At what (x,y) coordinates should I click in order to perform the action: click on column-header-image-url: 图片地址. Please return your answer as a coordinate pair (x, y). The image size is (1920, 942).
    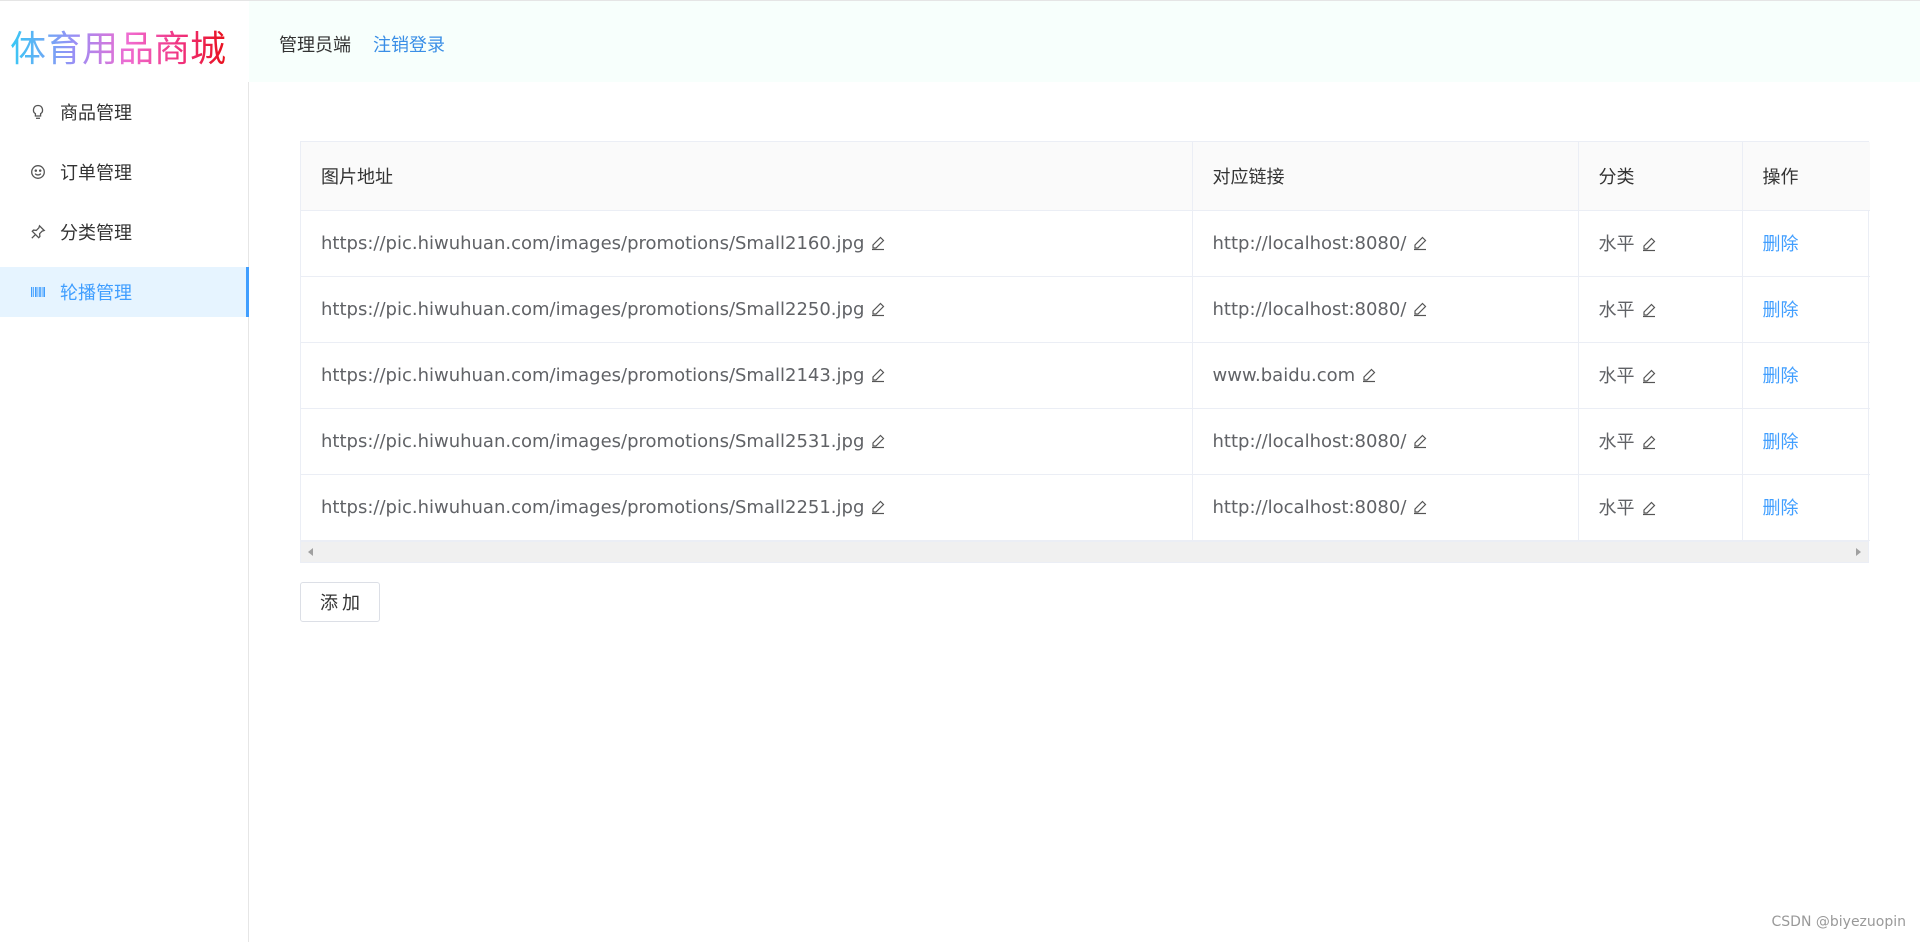
    Looking at the image, I should click on (747, 176).